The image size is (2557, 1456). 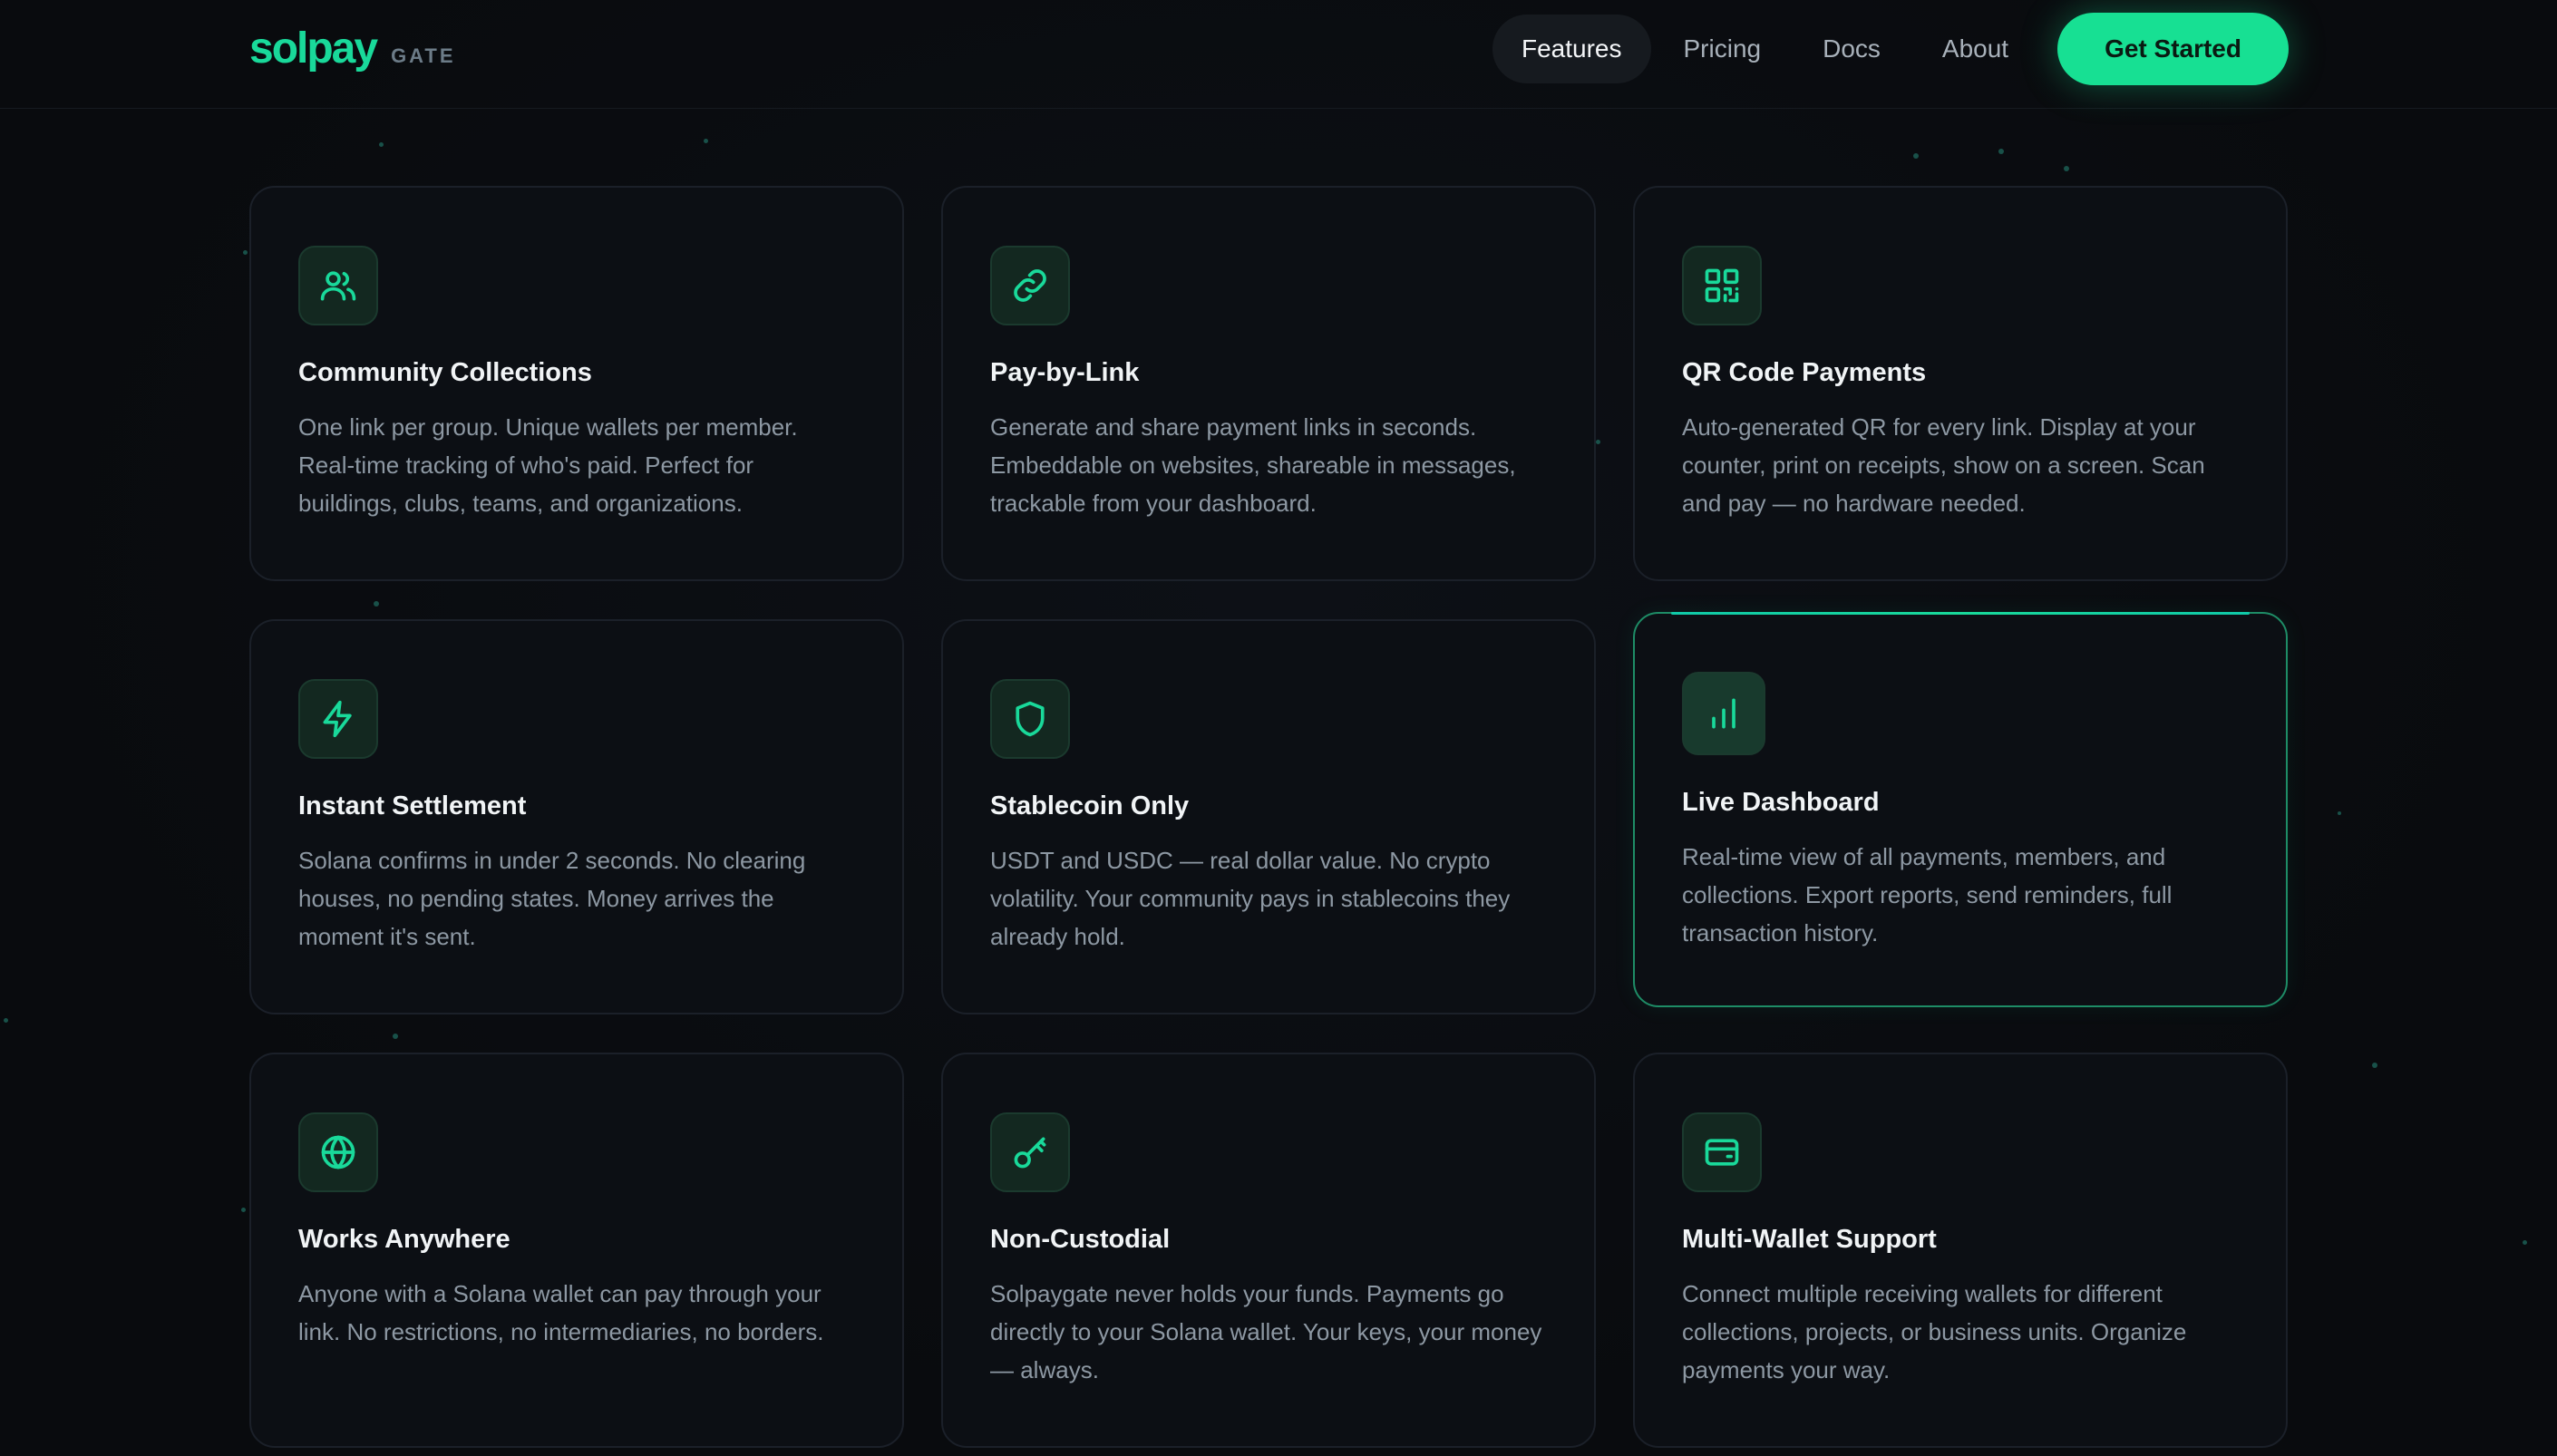 What do you see at coordinates (1975, 49) in the screenshot?
I see `nav-item-about: About` at bounding box center [1975, 49].